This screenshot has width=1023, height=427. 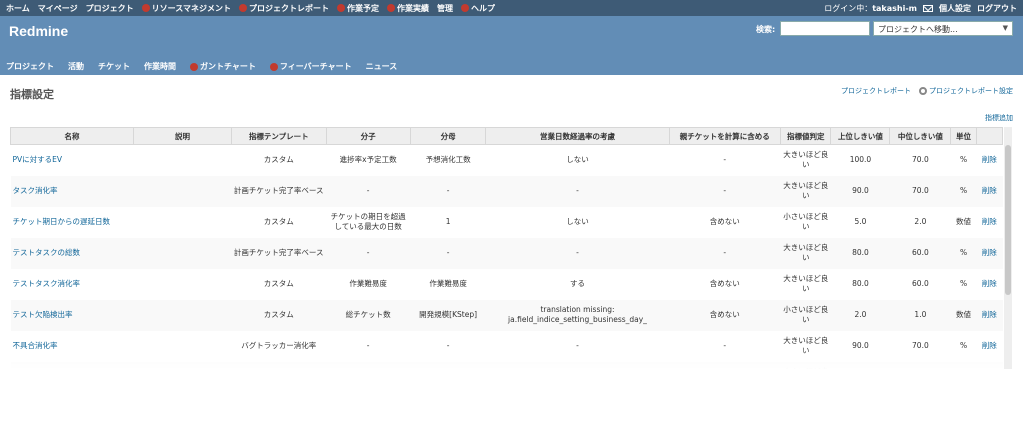 What do you see at coordinates (278, 136) in the screenshot?
I see `column-header: 指標テンプレート` at bounding box center [278, 136].